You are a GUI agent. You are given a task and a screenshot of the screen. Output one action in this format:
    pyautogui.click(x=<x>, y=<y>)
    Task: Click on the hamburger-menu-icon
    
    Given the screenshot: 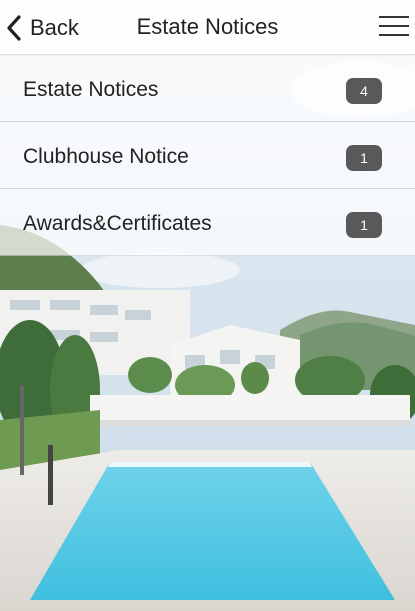 What is the action you would take?
    pyautogui.click(x=394, y=25)
    